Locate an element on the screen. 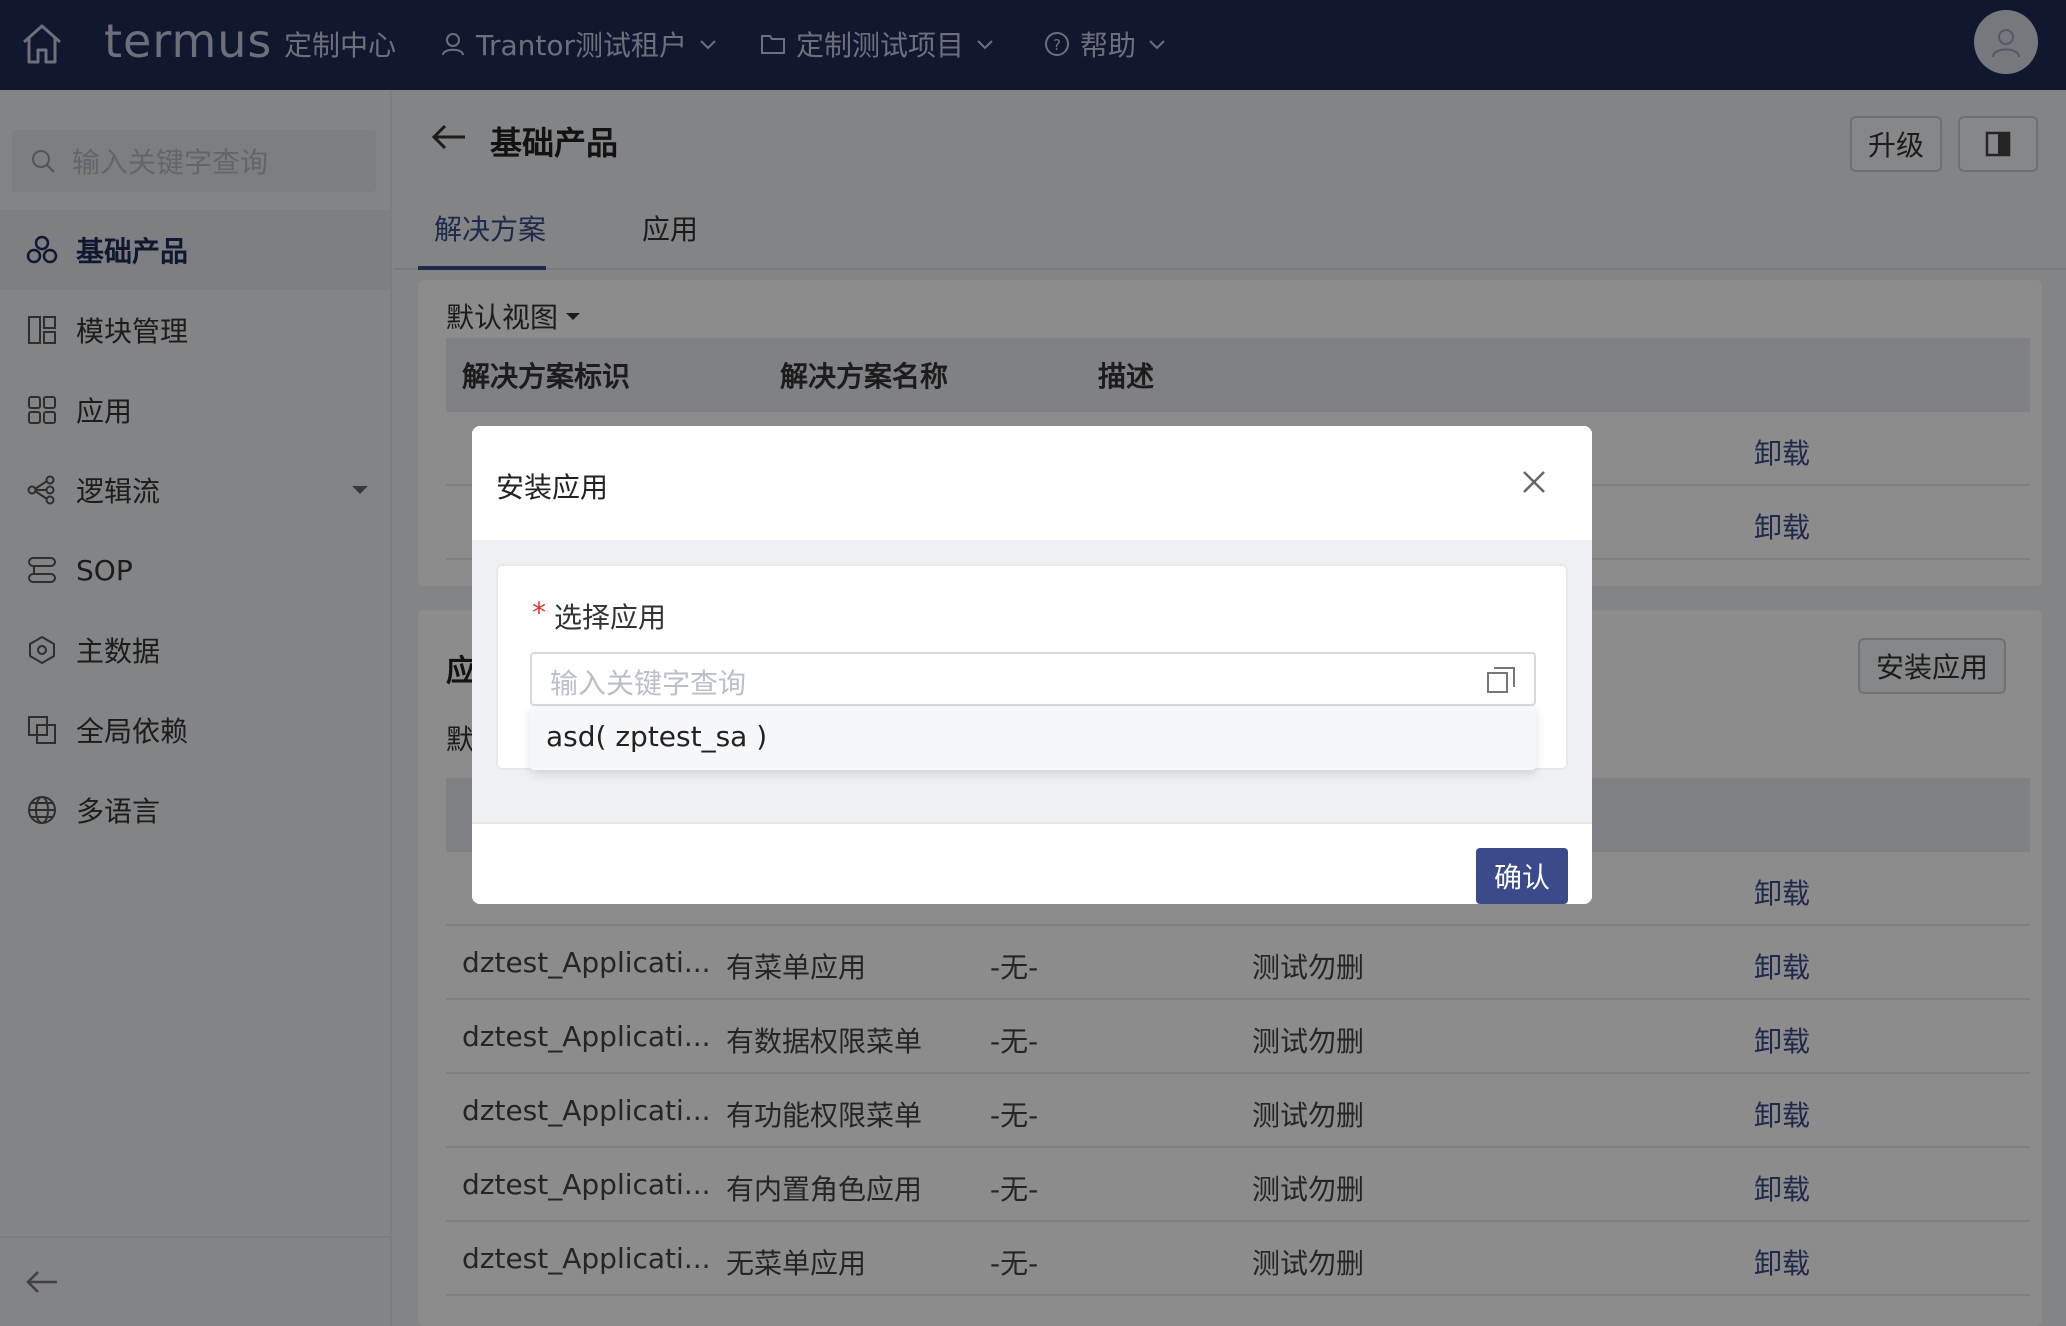 This screenshot has height=1326, width=2066. app-search-placeholder: 输入关键字查询 is located at coordinates (648, 683).